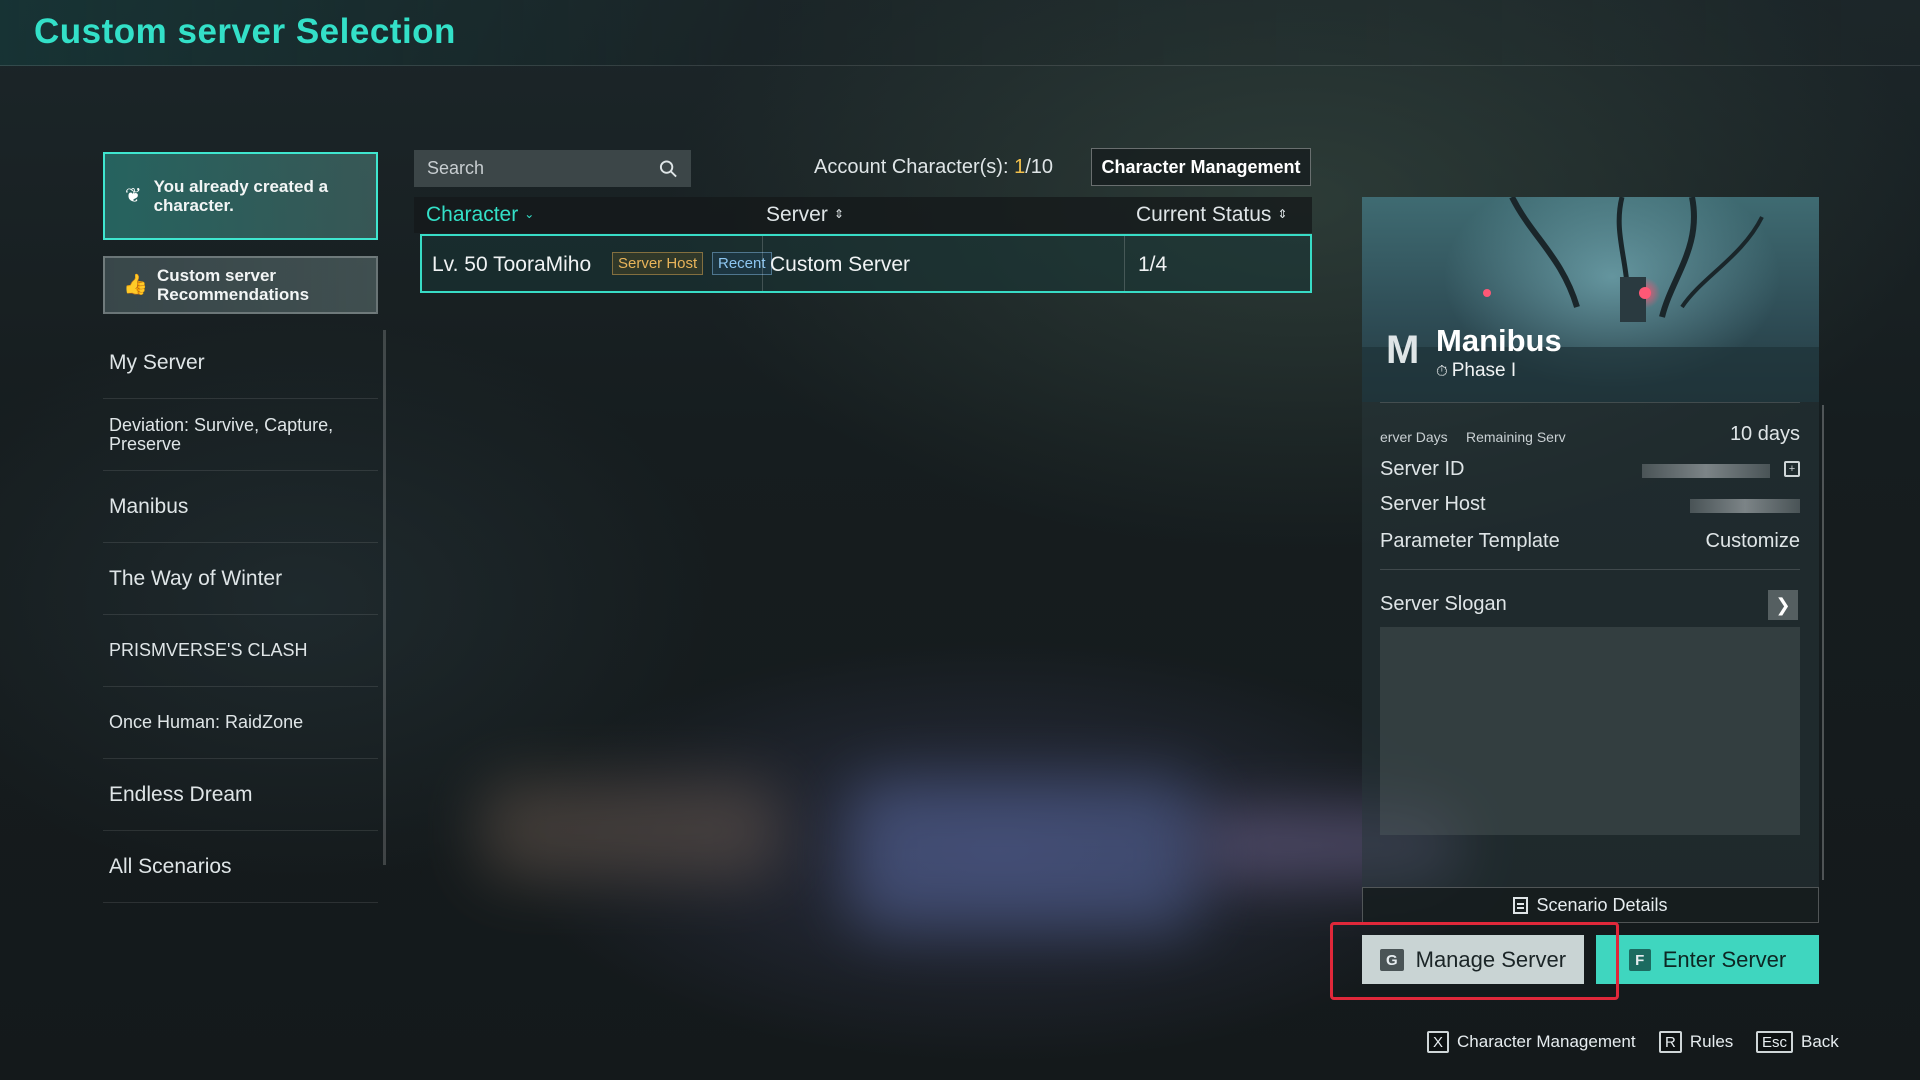 The height and width of the screenshot is (1080, 1920). I want to click on server-slogan-label: Server Slogan, so click(1443, 604).